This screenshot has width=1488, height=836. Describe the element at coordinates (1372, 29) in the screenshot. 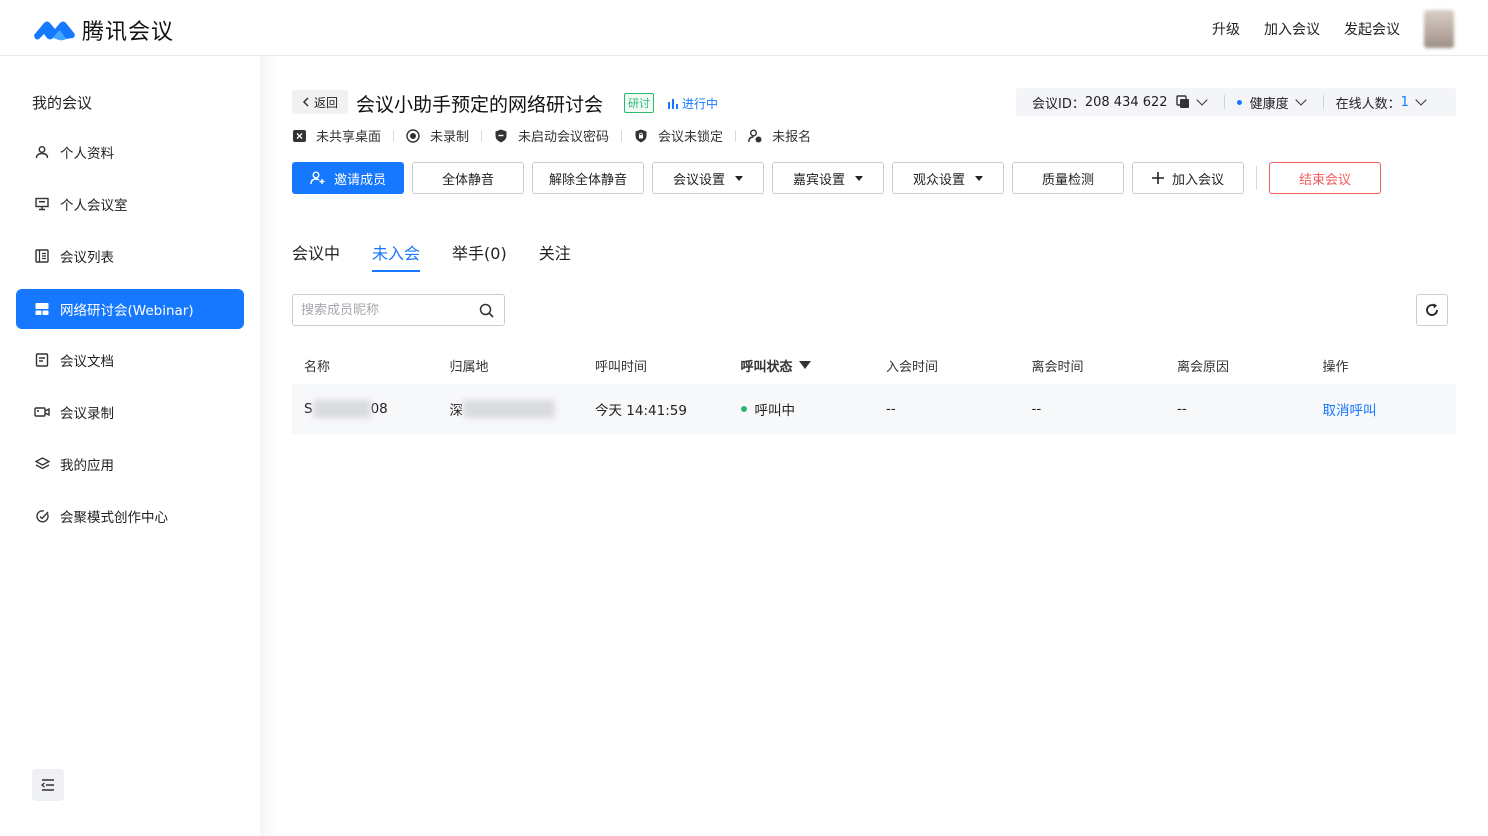

I see `start-meeting-link: 发起会议` at that location.